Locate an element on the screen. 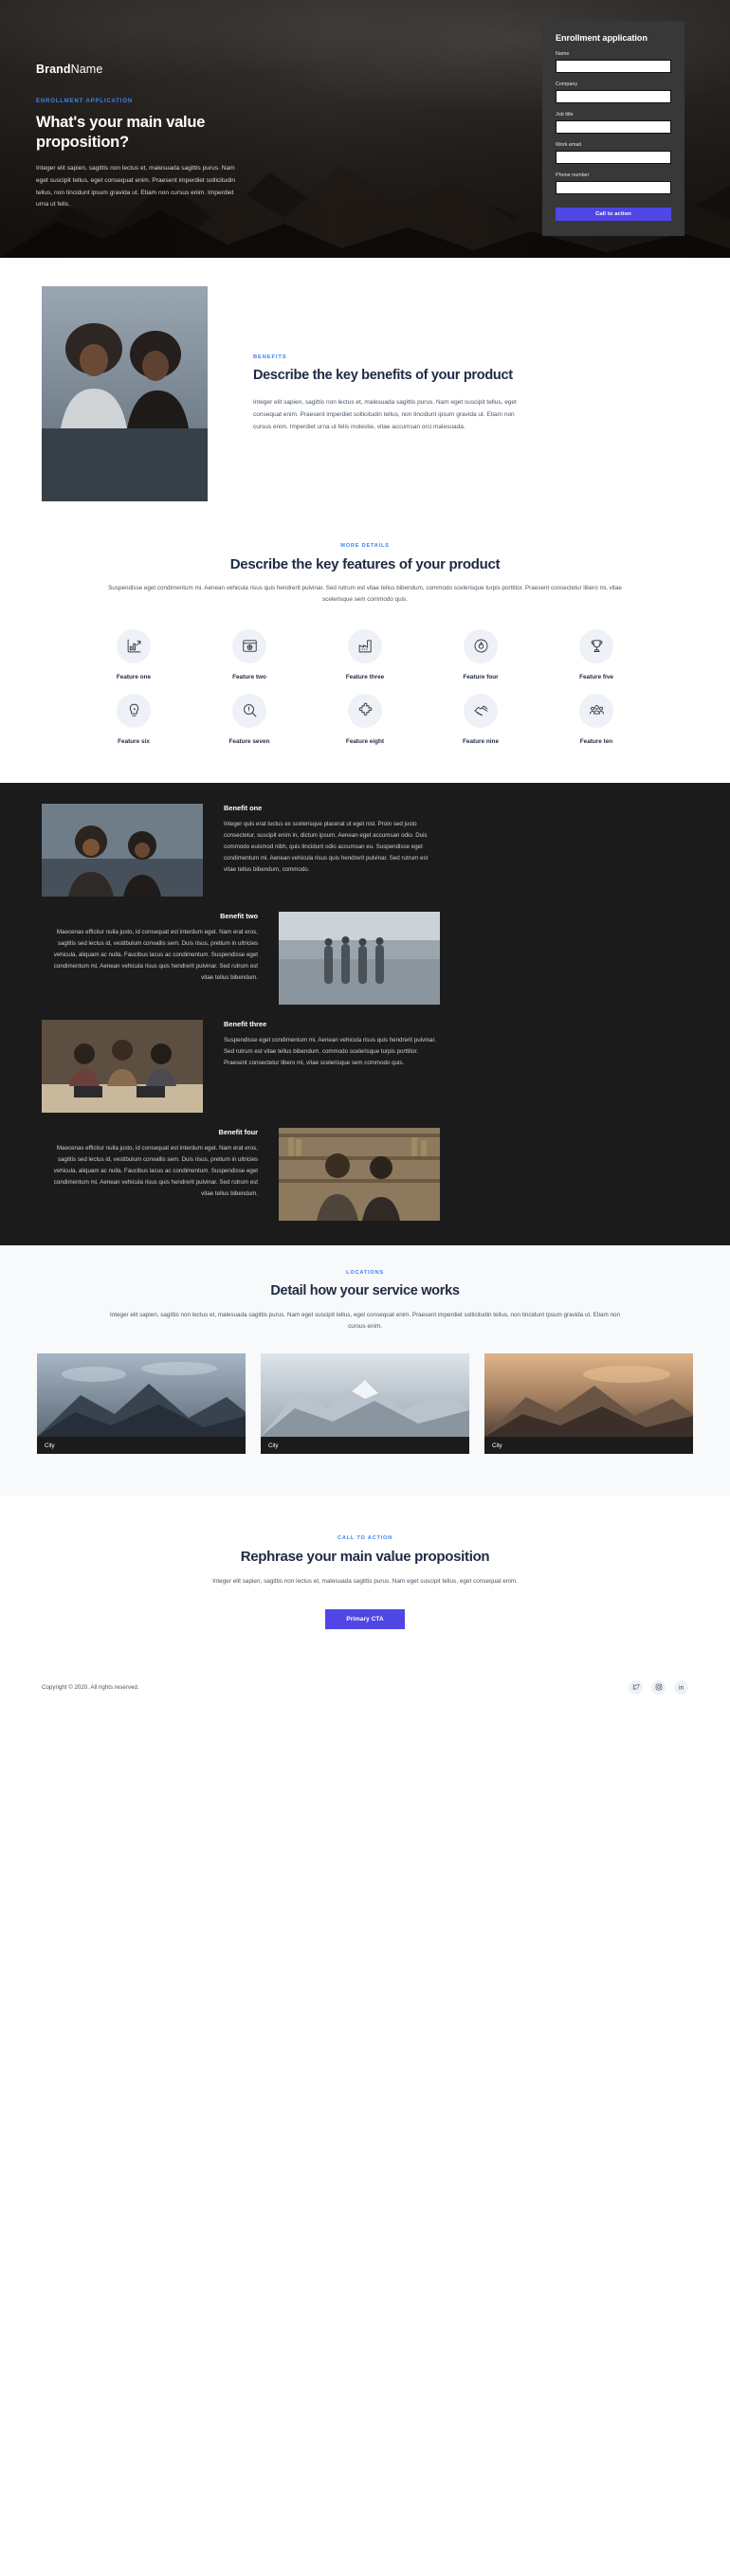 This screenshot has width=730, height=2576. feature-label: Feature four is located at coordinates (481, 676).